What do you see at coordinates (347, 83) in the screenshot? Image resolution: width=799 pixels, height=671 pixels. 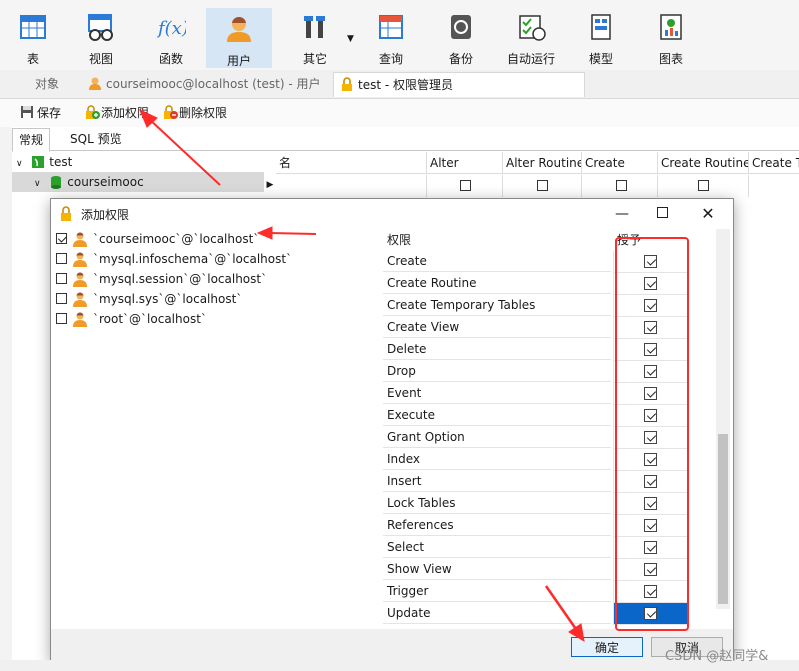 I see `lock-icon` at bounding box center [347, 83].